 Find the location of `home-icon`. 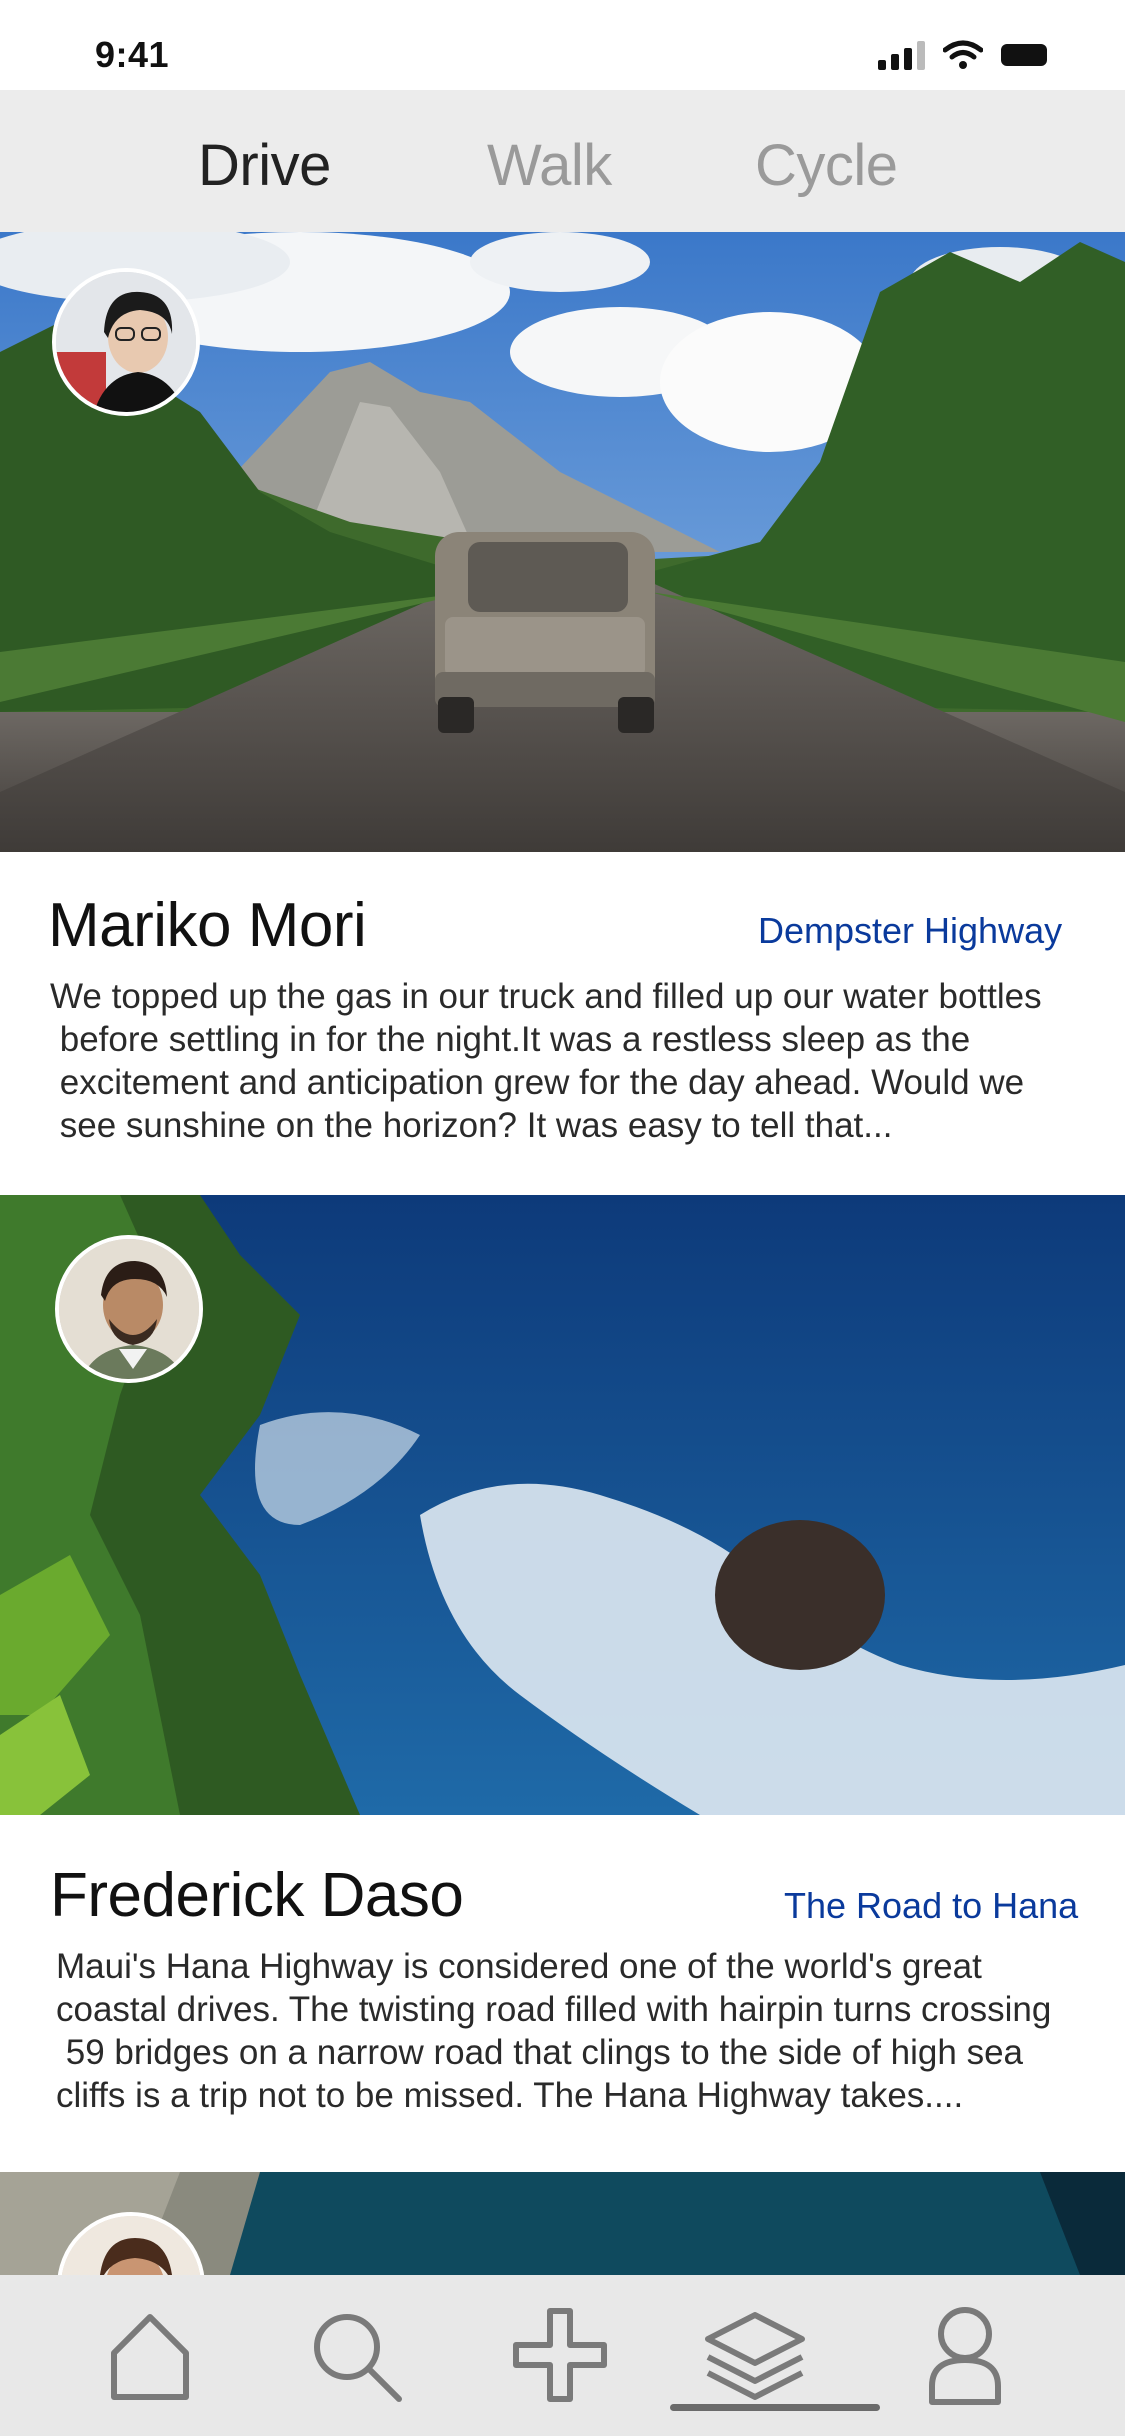

home-icon is located at coordinates (150, 2357).